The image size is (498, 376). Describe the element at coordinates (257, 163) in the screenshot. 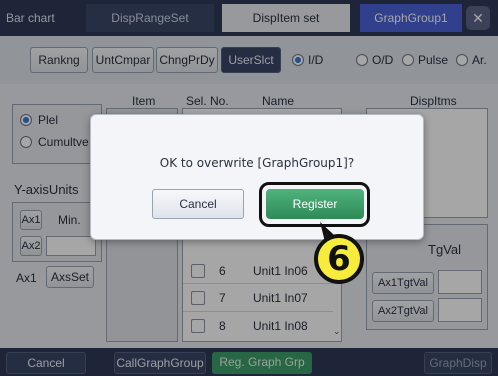

I see `dialog-message: OK to overwrite [GraphGroup1]?` at that location.